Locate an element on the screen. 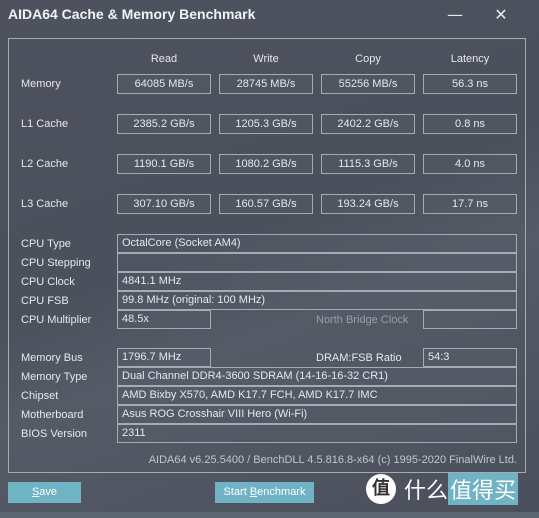 Image resolution: width=539 pixels, height=518 pixels. l3-read-value: 307.10 GB/s is located at coordinates (164, 204).